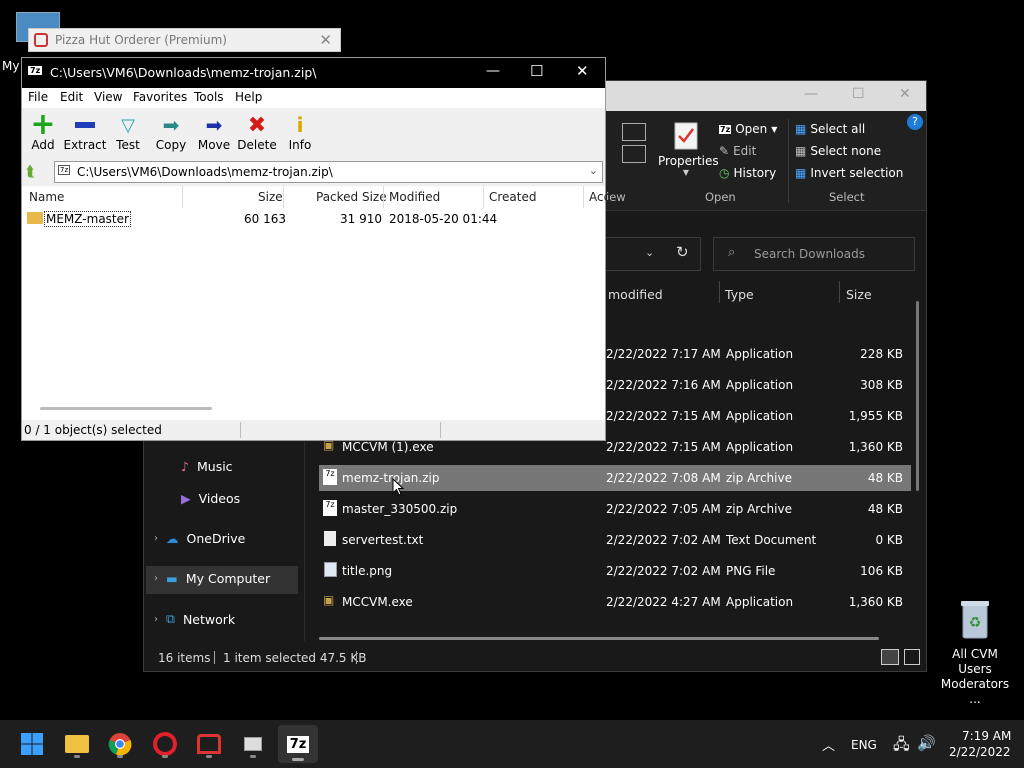 The image size is (1024, 768). Describe the element at coordinates (809, 254) in the screenshot. I see `search-input: Search Downloads` at that location.